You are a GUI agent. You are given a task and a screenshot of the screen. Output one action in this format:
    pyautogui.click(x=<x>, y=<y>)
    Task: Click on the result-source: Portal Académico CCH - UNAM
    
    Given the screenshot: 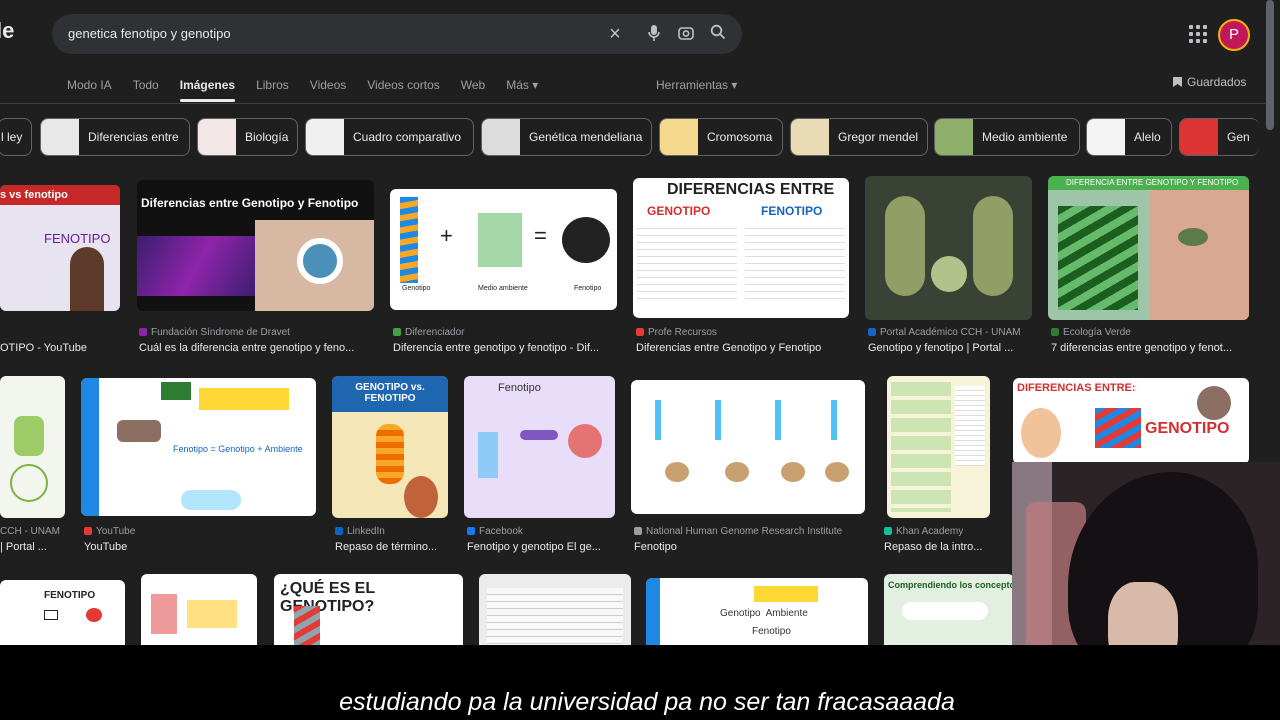 What is the action you would take?
    pyautogui.click(x=955, y=332)
    